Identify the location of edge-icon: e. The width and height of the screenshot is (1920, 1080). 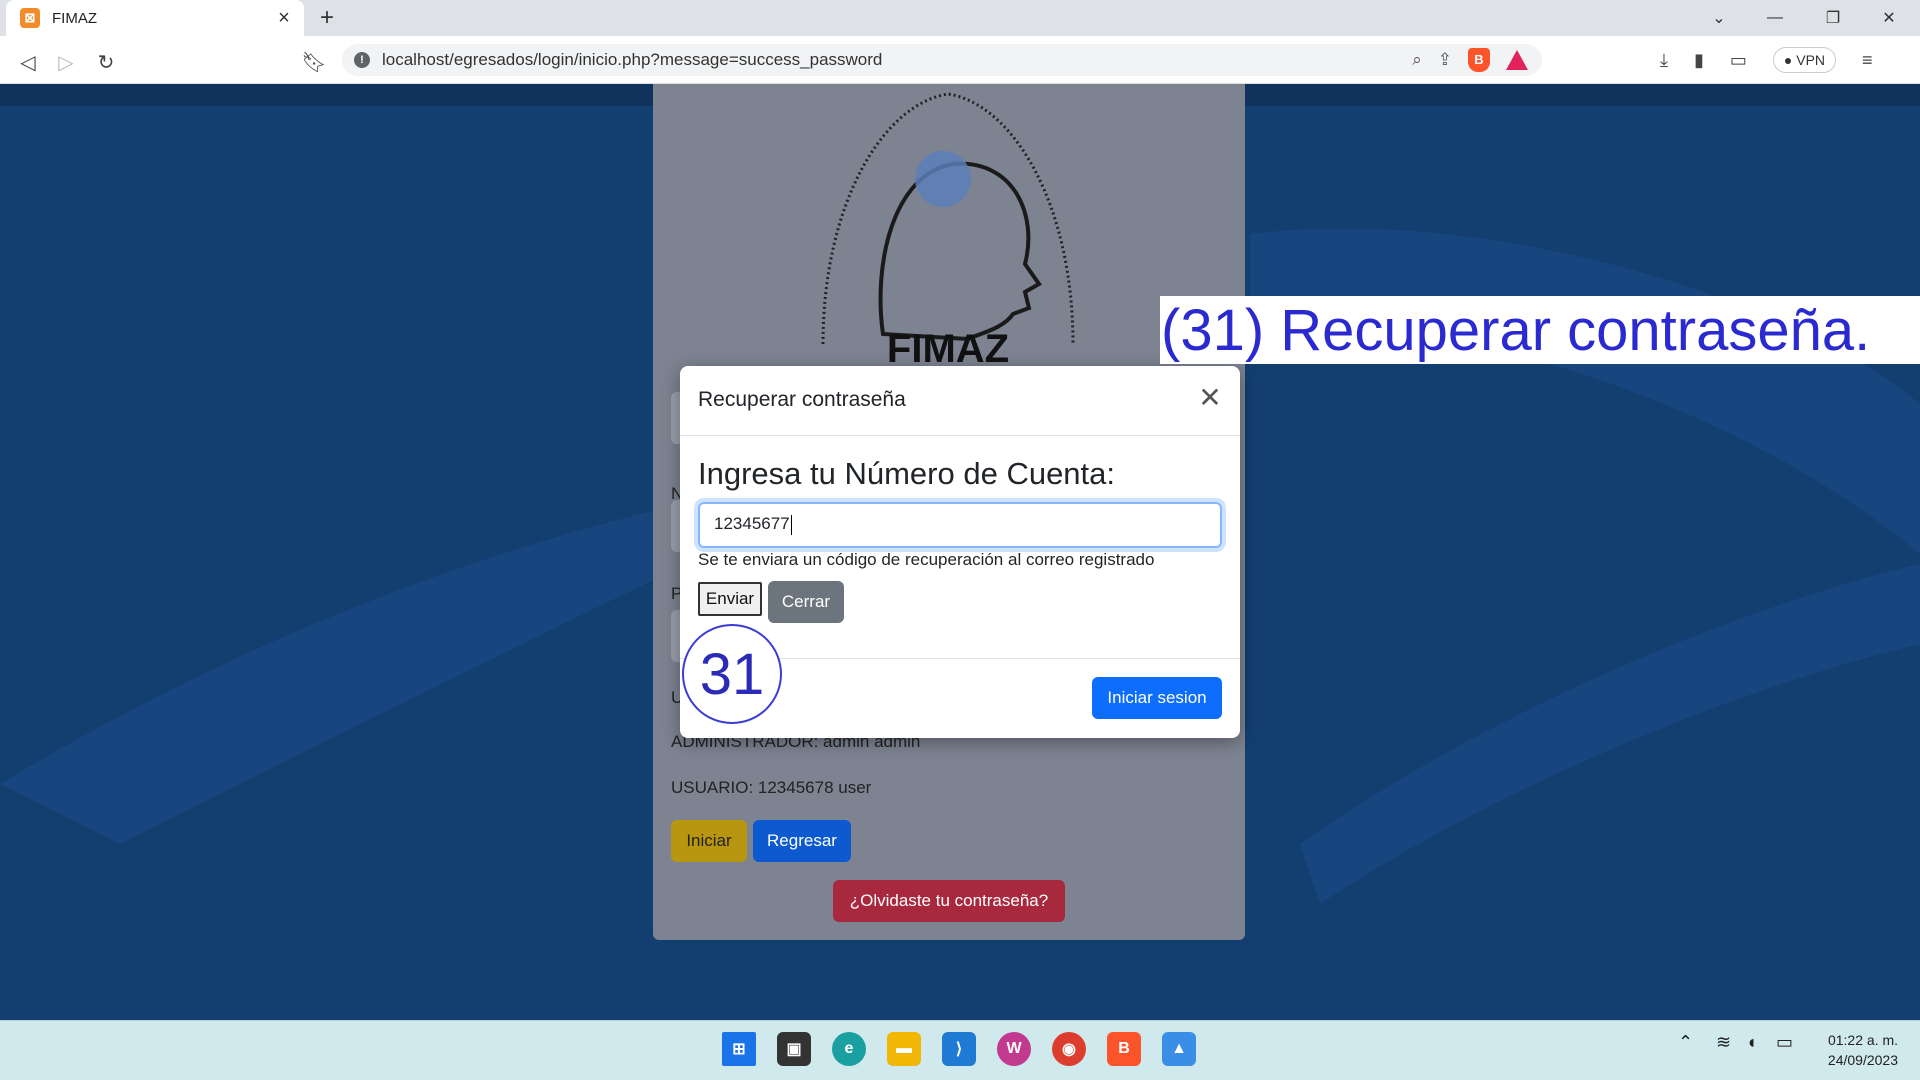
(849, 1049).